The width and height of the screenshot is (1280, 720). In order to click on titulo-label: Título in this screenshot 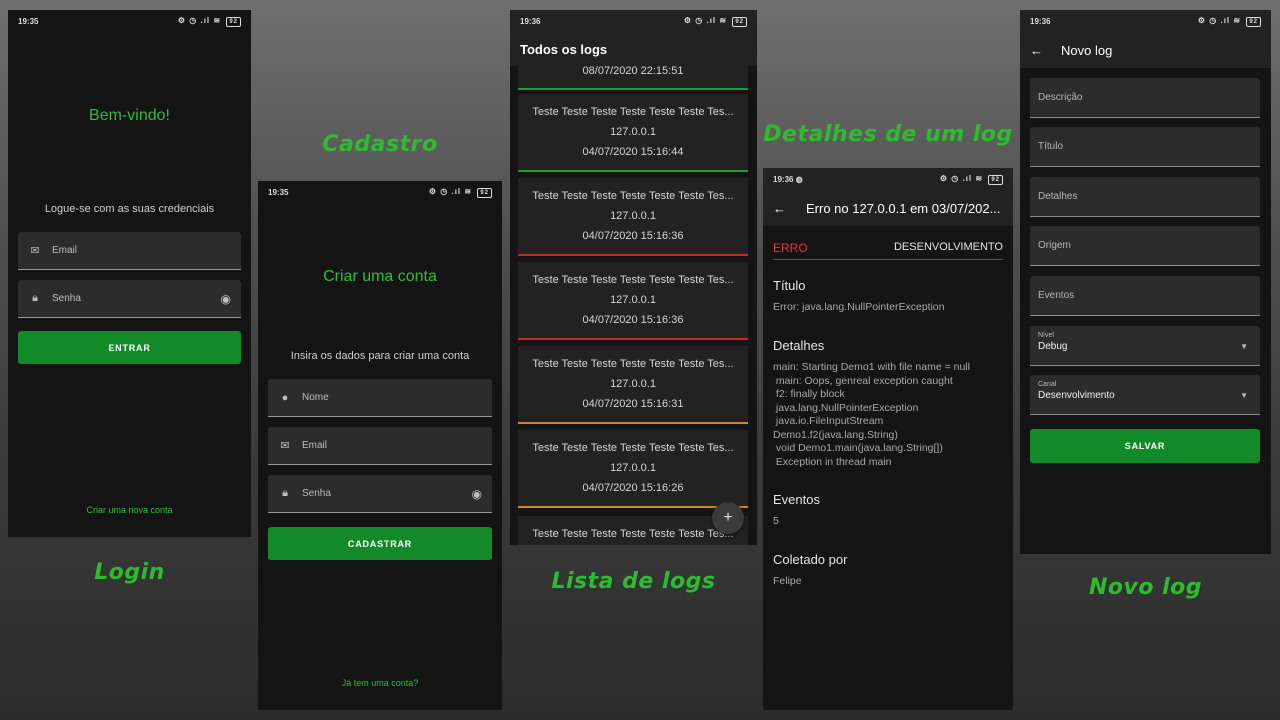, I will do `click(789, 285)`.